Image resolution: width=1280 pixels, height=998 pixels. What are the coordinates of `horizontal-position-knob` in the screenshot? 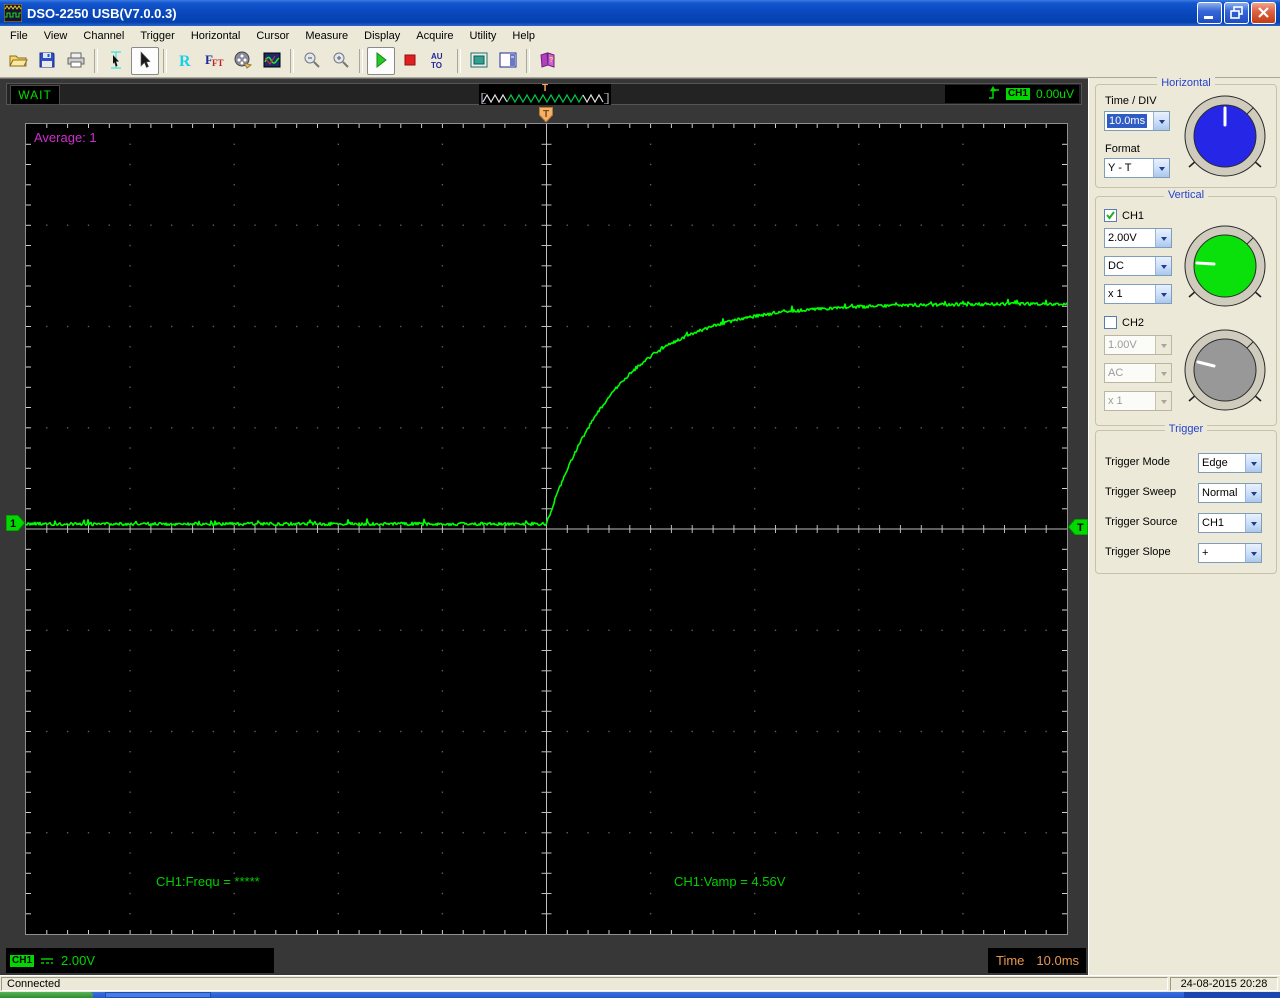 It's located at (1225, 136).